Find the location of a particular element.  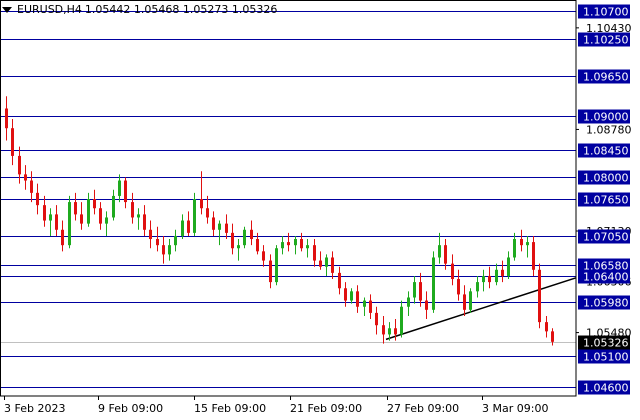

price-tick-label: 1.08780 is located at coordinates (609, 129).